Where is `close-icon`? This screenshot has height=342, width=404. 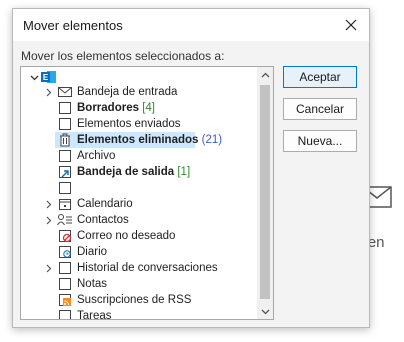
close-icon is located at coordinates (351, 25).